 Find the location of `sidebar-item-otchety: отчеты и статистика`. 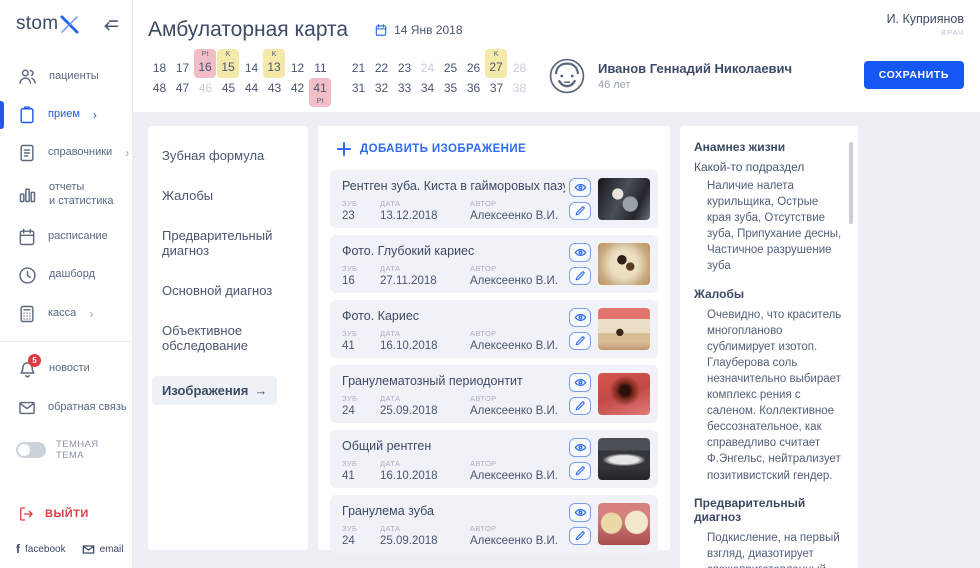

sidebar-item-otchety: отчеты и статистика is located at coordinates (66, 195).